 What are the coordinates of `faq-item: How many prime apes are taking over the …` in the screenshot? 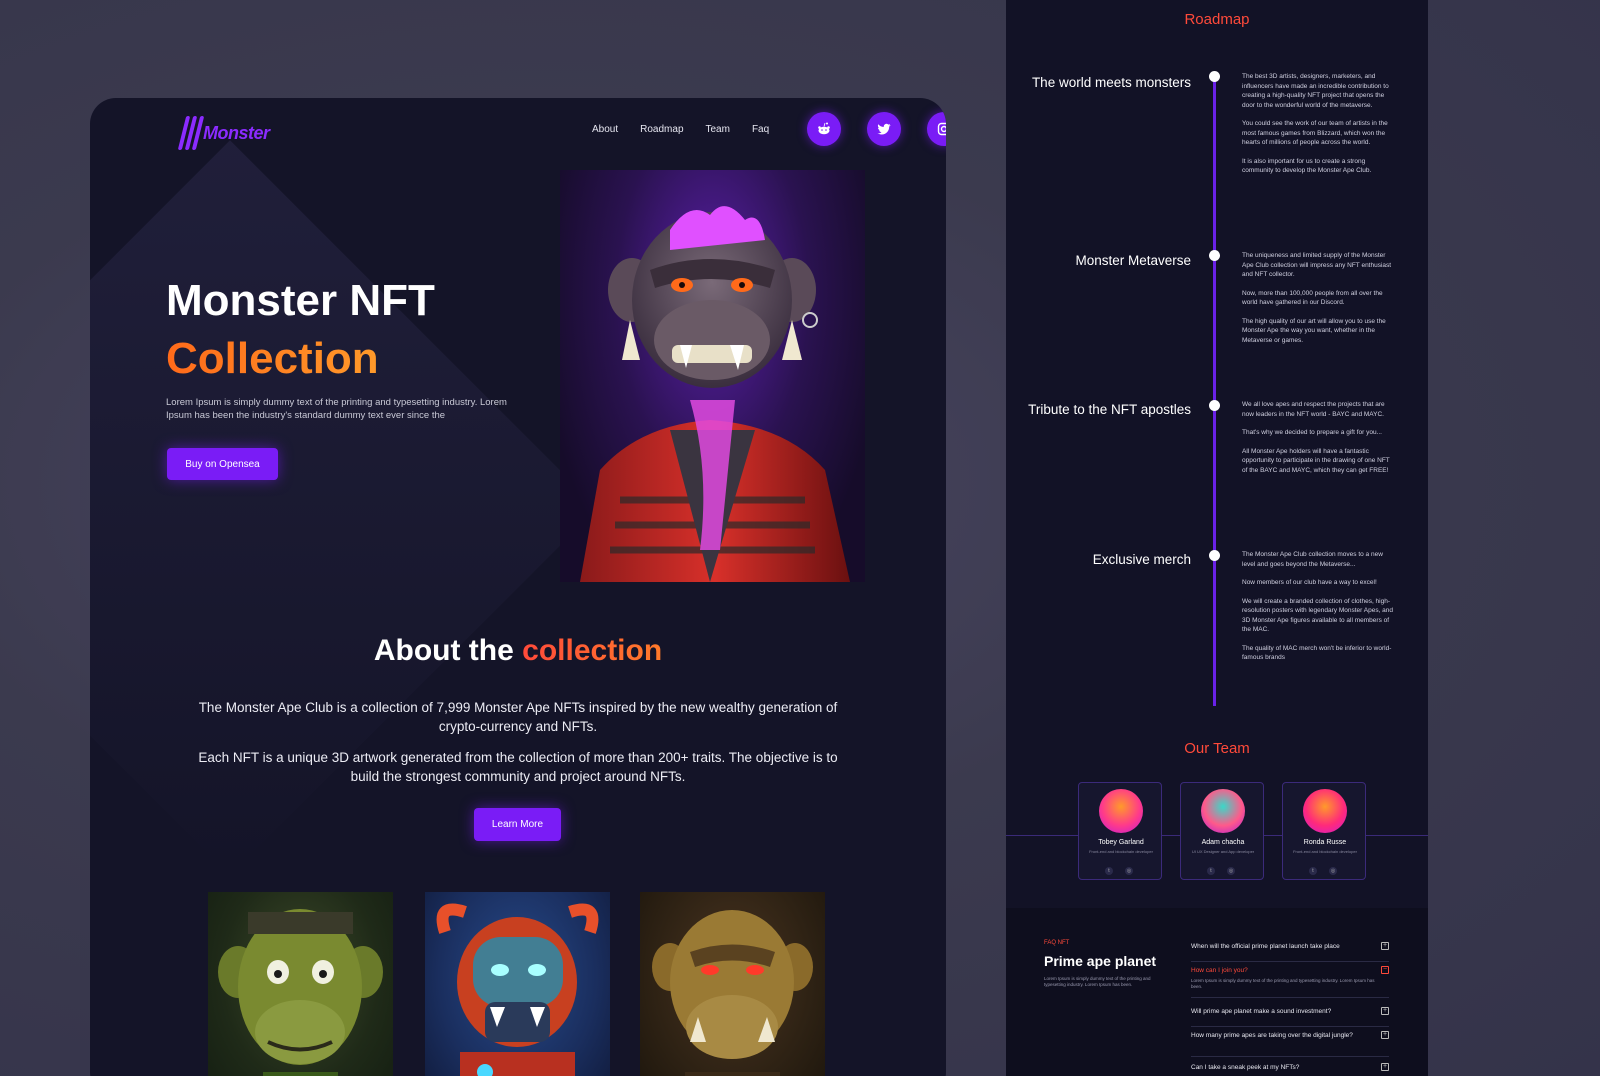 It's located at (1290, 1044).